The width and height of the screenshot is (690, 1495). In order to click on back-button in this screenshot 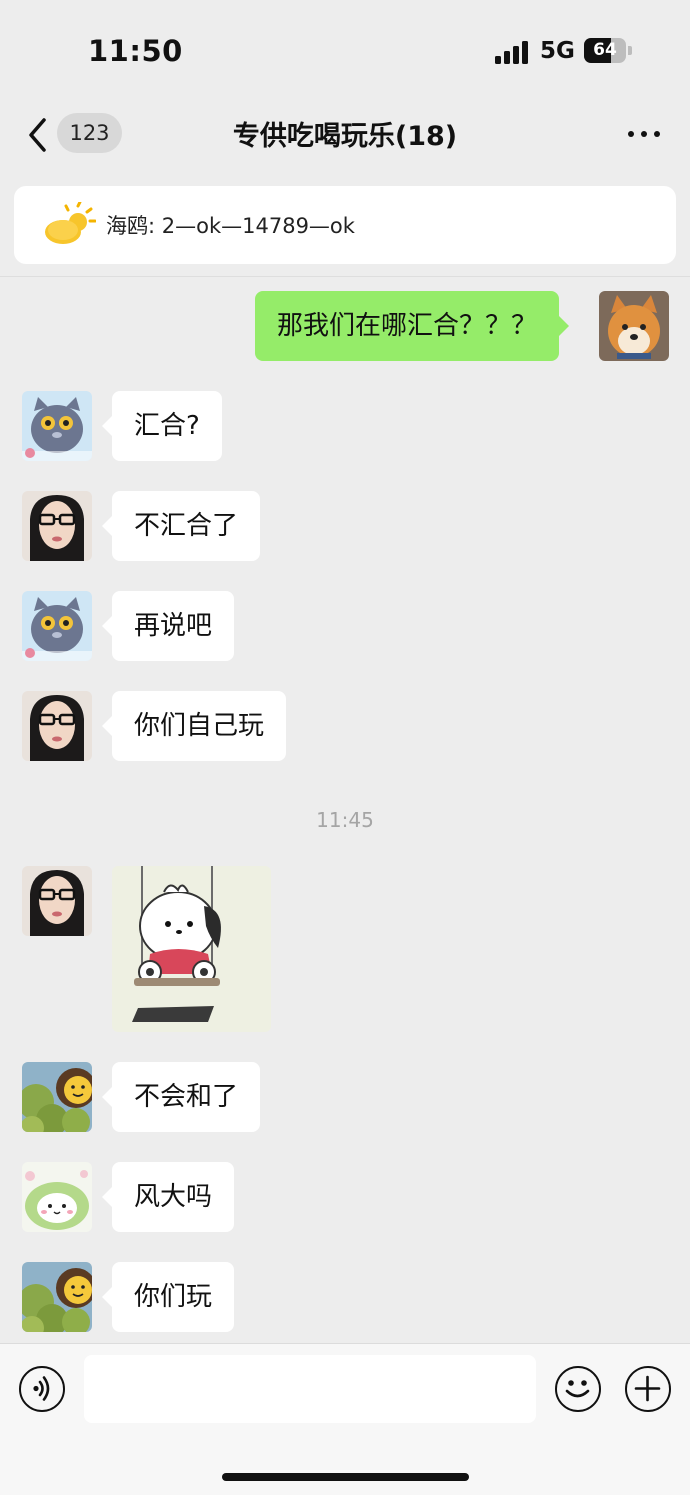, I will do `click(39, 135)`.